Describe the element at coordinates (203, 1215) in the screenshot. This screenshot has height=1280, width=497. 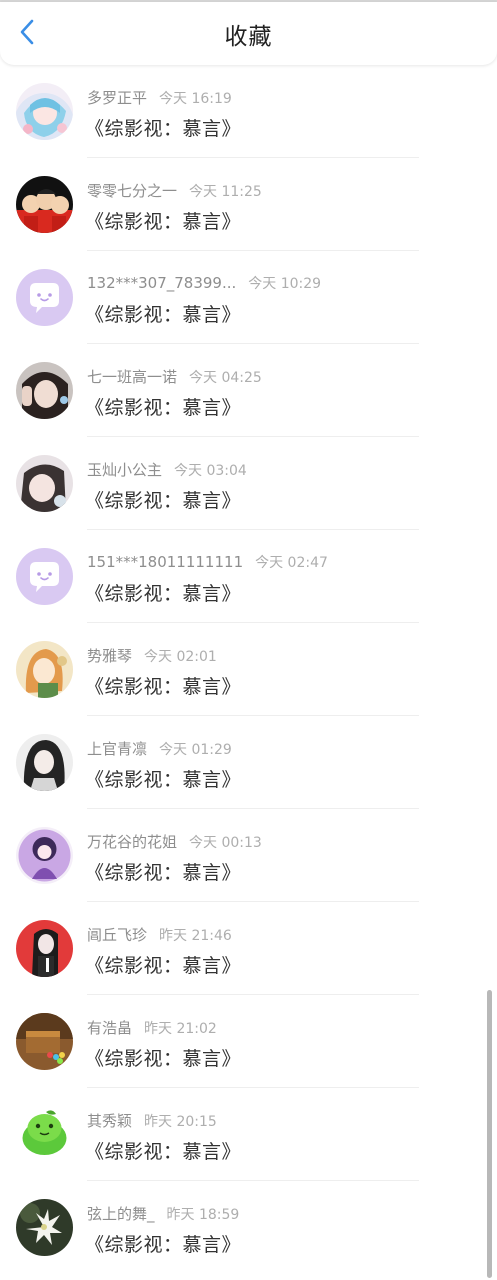
I see `timestamp: 昨天 18:59` at that location.